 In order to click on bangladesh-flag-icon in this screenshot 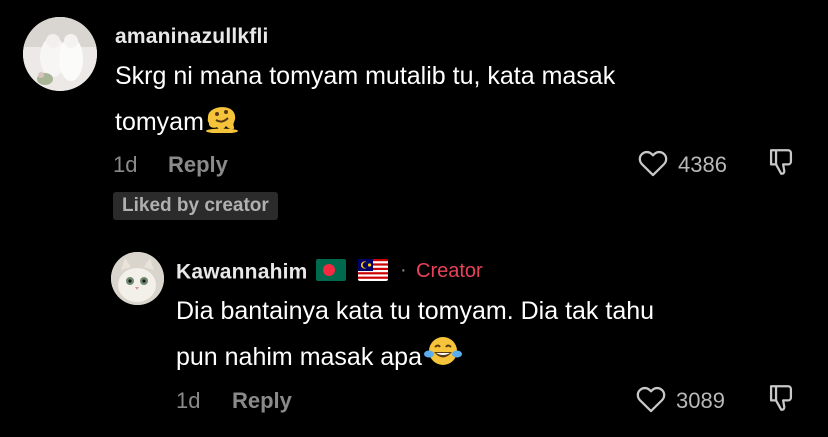, I will do `click(330, 273)`.